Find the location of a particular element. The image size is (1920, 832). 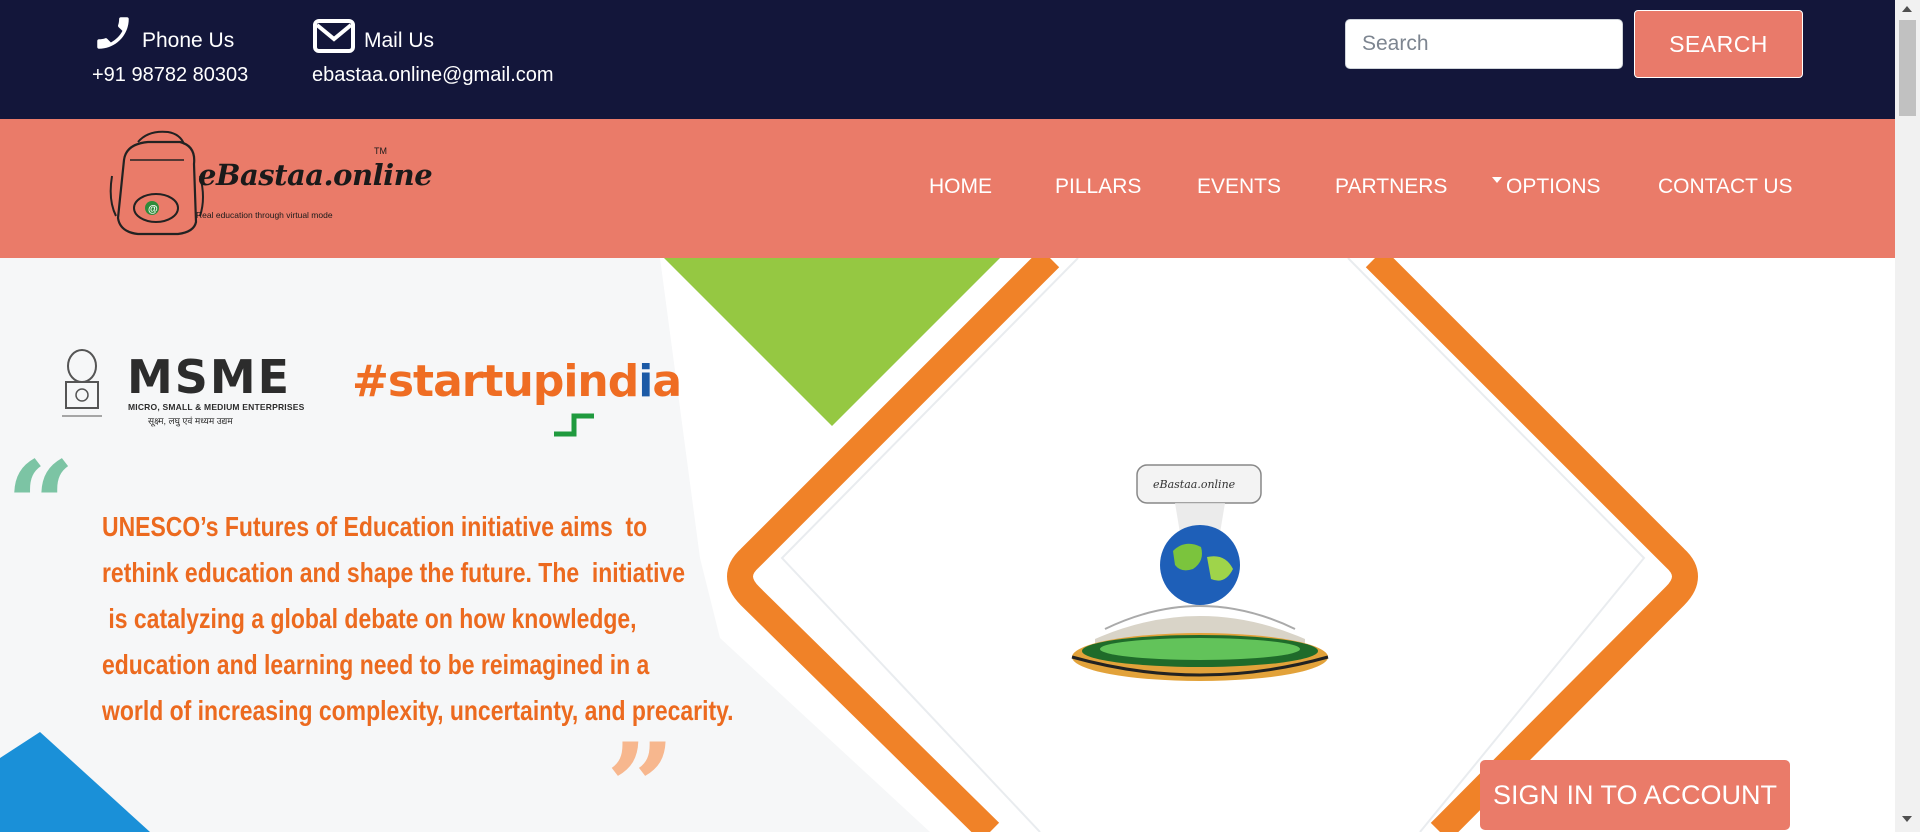

scrollbar-thumb is located at coordinates (1907, 68).